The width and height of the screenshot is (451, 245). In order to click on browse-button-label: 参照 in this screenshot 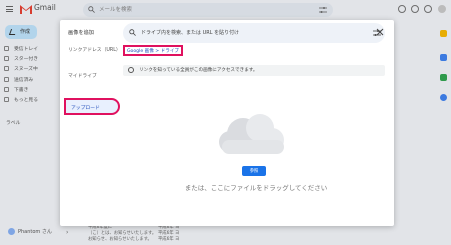, I will do `click(254, 171)`.